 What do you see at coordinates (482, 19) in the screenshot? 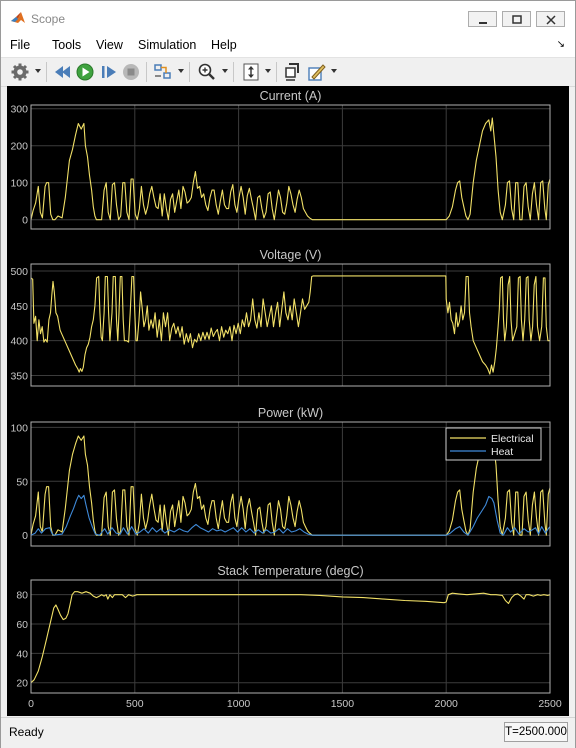
I see `minimize-button` at bounding box center [482, 19].